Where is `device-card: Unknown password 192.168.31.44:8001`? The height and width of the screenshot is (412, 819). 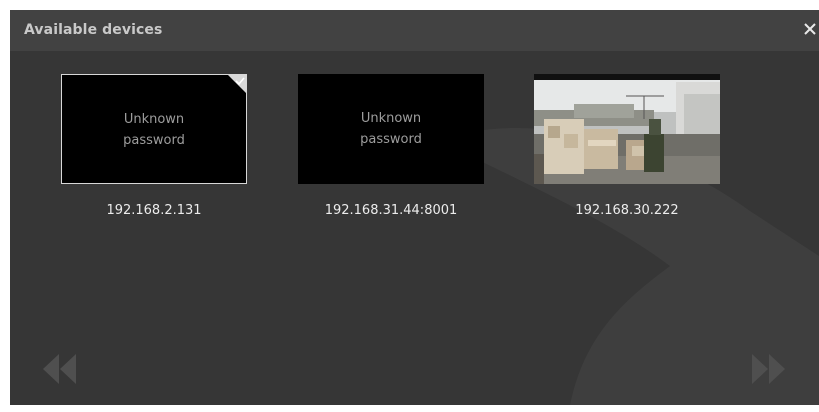 device-card: Unknown password 192.168.31.44:8001 is located at coordinates (391, 146).